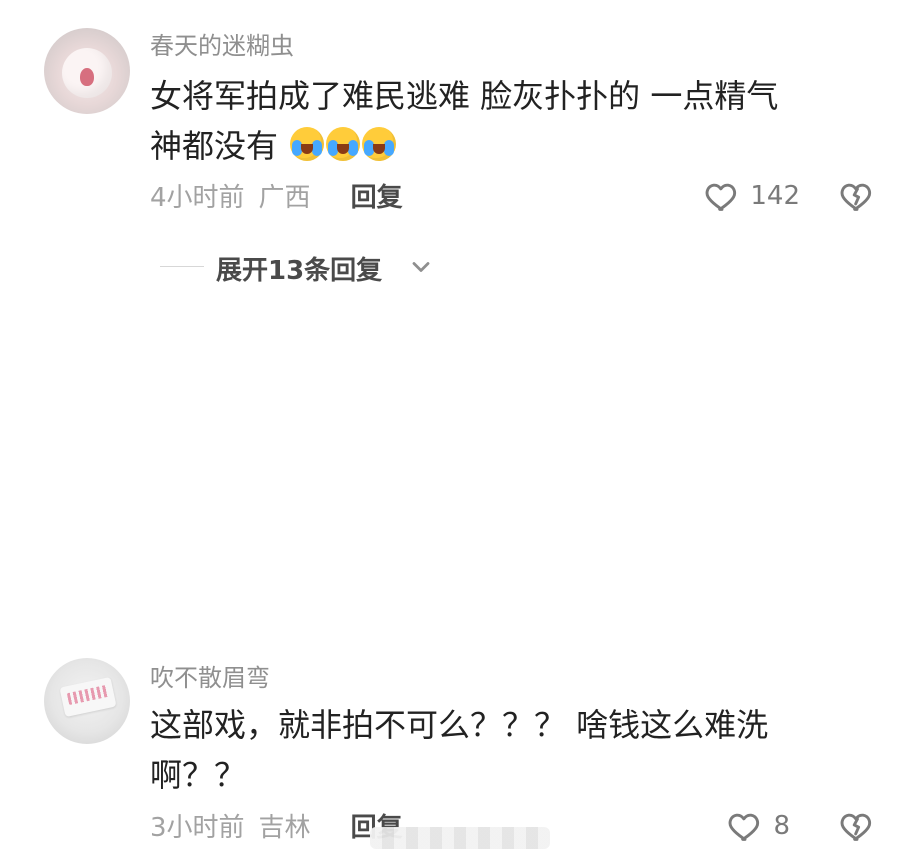 This screenshot has height=849, width=922. What do you see at coordinates (459, 725) in the screenshot?
I see `comment-text-line: 这部戏，就非拍不可么？？？ 啥钱这么难洗` at bounding box center [459, 725].